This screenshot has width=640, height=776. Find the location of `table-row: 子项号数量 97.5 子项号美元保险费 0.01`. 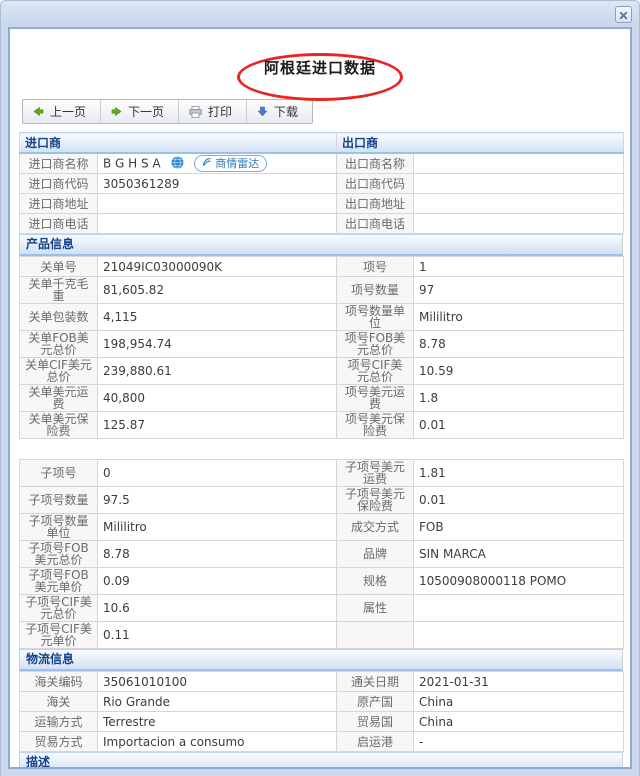

table-row: 子项号数量 97.5 子项号美元保险费 0.01 is located at coordinates (321, 500).